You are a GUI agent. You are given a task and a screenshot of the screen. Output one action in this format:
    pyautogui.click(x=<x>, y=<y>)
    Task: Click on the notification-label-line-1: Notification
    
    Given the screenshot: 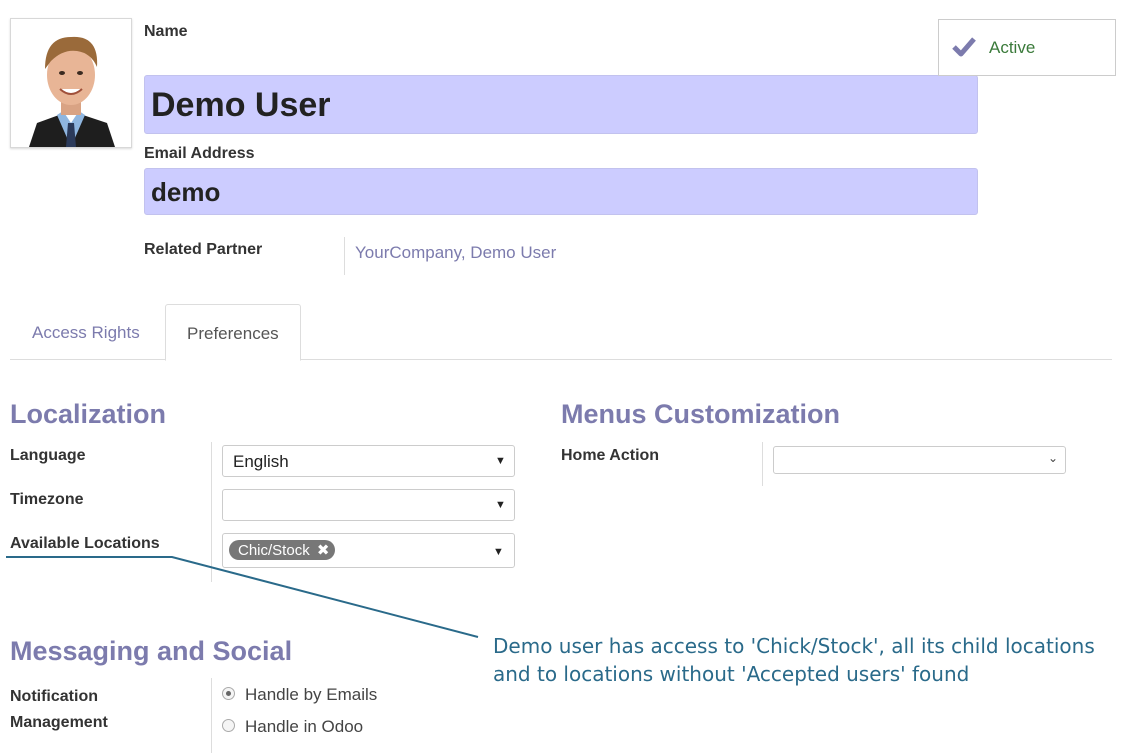 What is the action you would take?
    pyautogui.click(x=54, y=696)
    